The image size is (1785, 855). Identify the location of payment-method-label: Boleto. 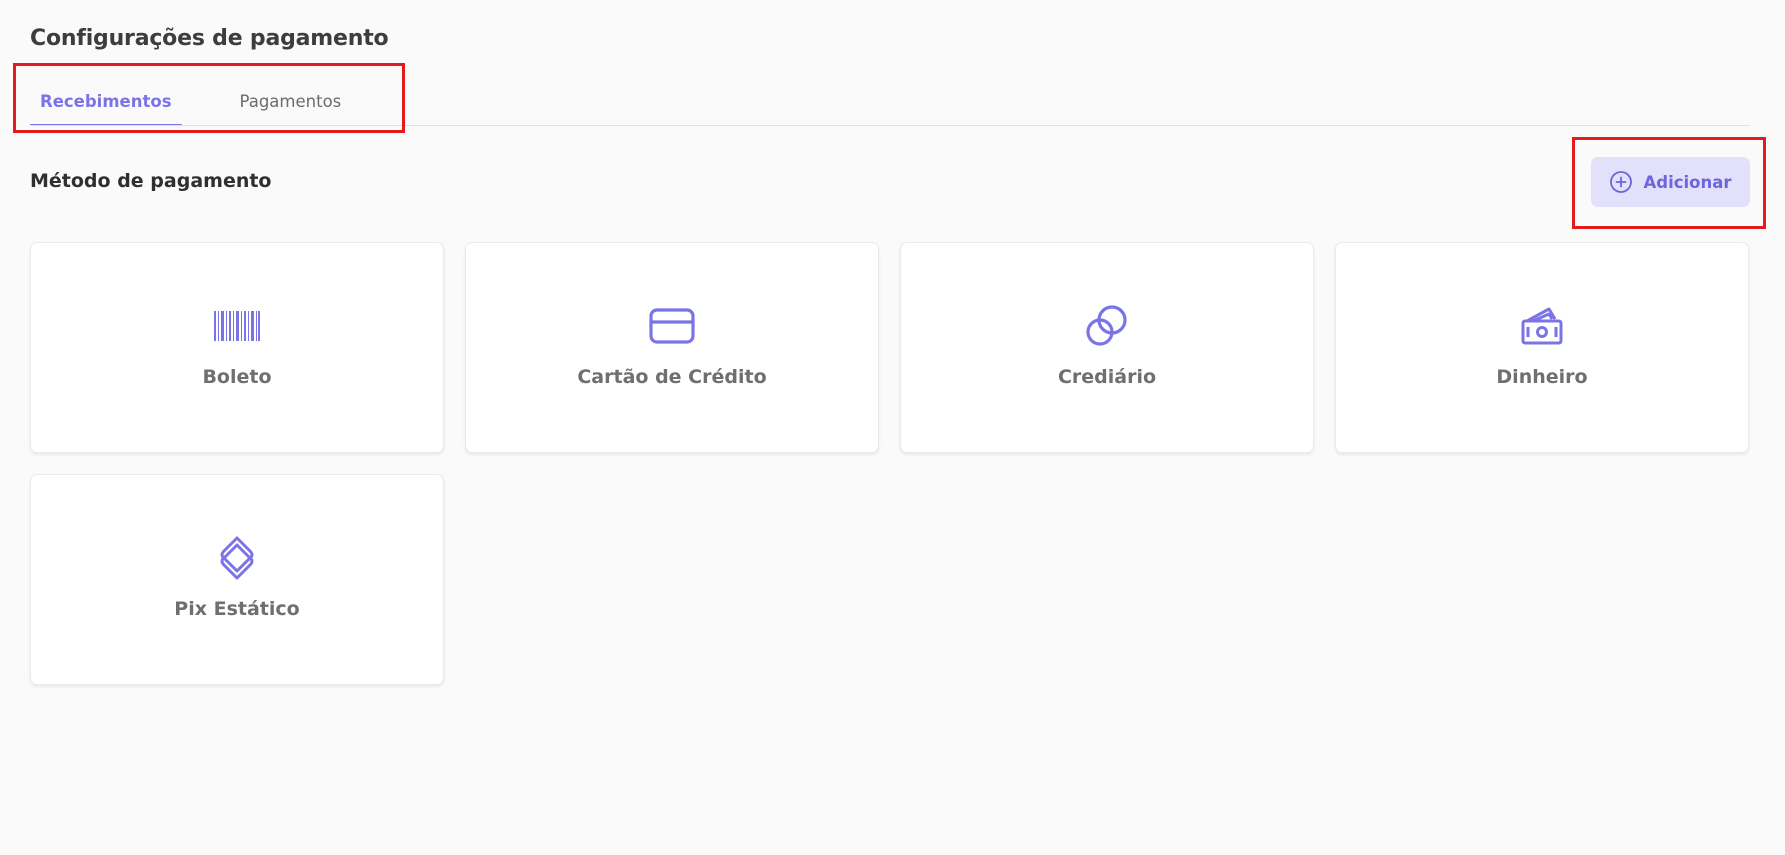
(237, 377).